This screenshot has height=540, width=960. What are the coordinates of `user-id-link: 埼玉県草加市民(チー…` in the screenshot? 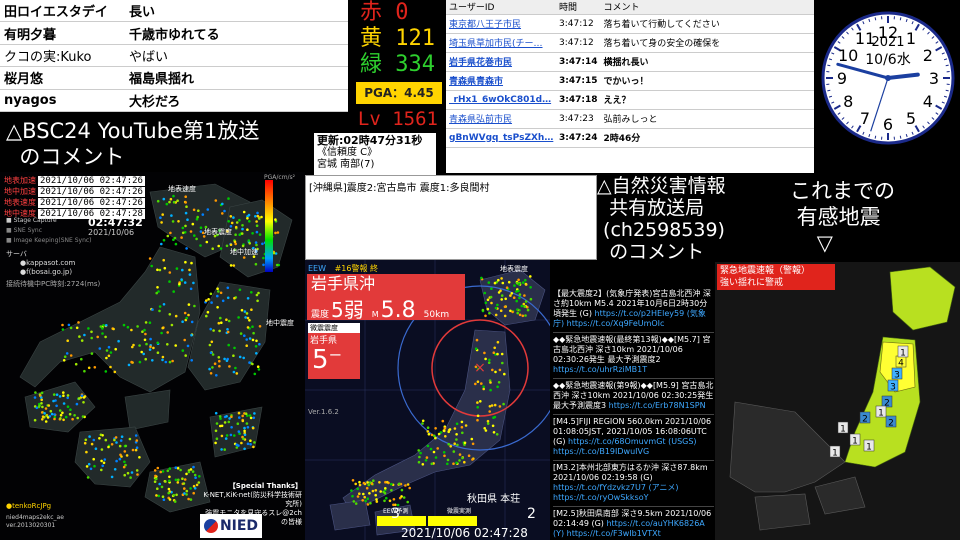 It's located at (501, 43).